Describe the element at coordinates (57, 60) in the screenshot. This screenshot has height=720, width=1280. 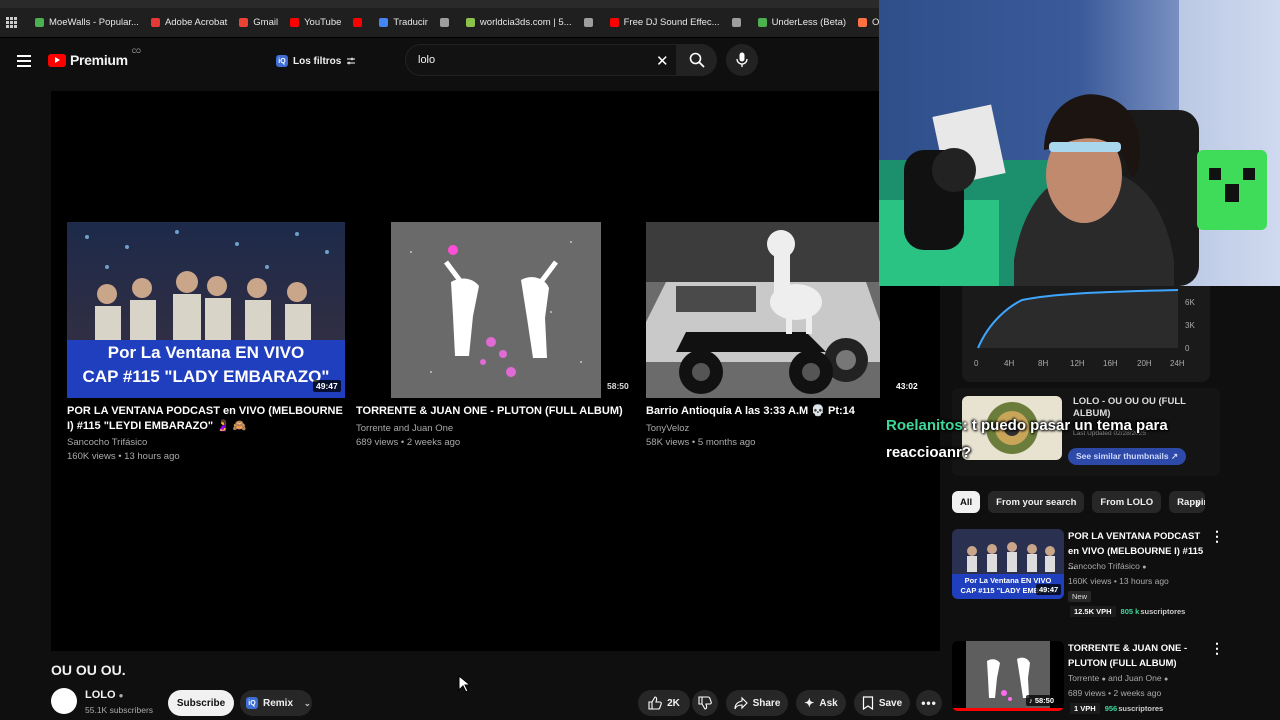
I see `youtube-logo-icon` at that location.